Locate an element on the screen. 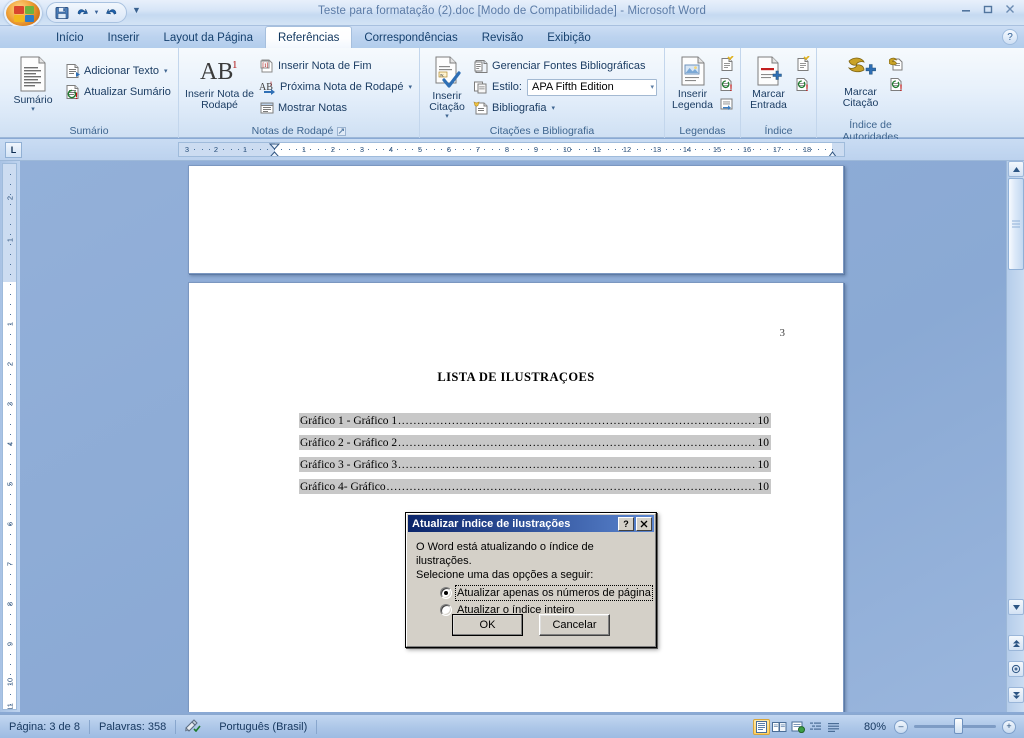  atualizar-sumario-button: ! Atualizar Sumário is located at coordinates (118, 92).